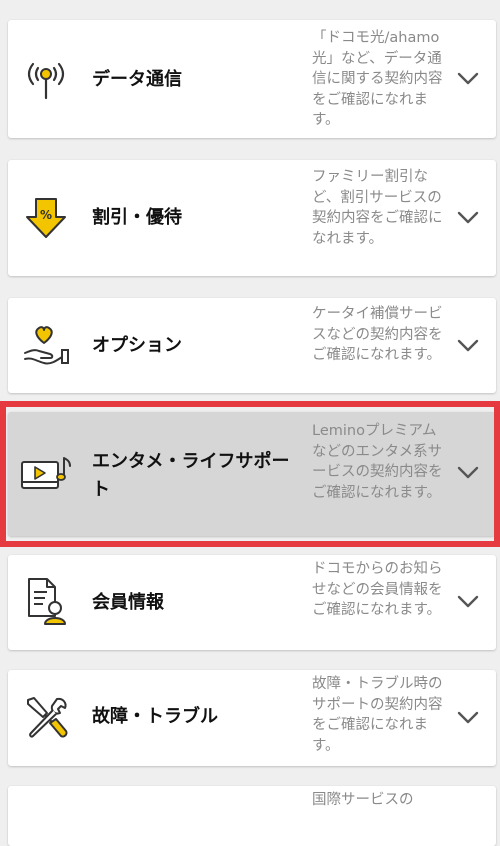  What do you see at coordinates (377, 589) in the screenshot?
I see `card-description: ドコモからのお知らせなどの会員情報をご確認になれます。` at bounding box center [377, 589].